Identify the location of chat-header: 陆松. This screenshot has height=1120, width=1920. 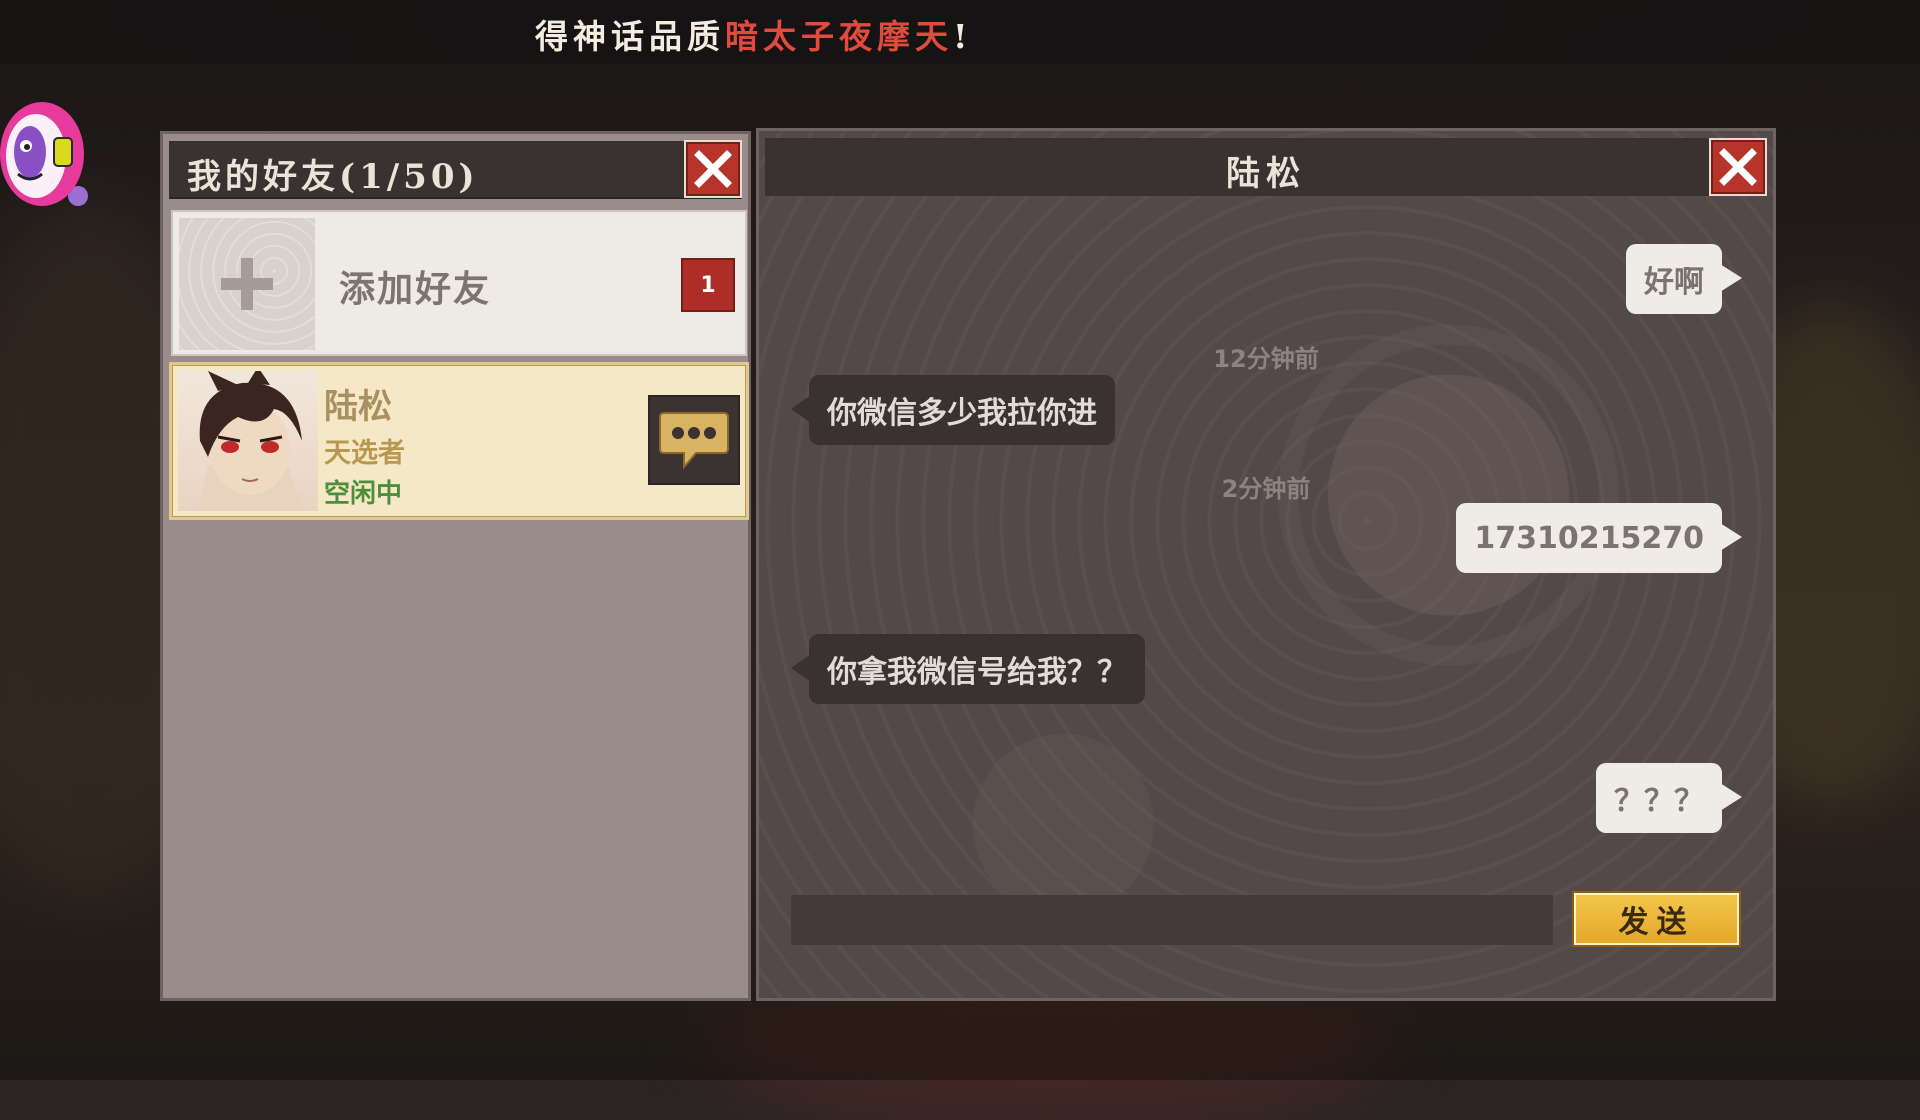
(1266, 167).